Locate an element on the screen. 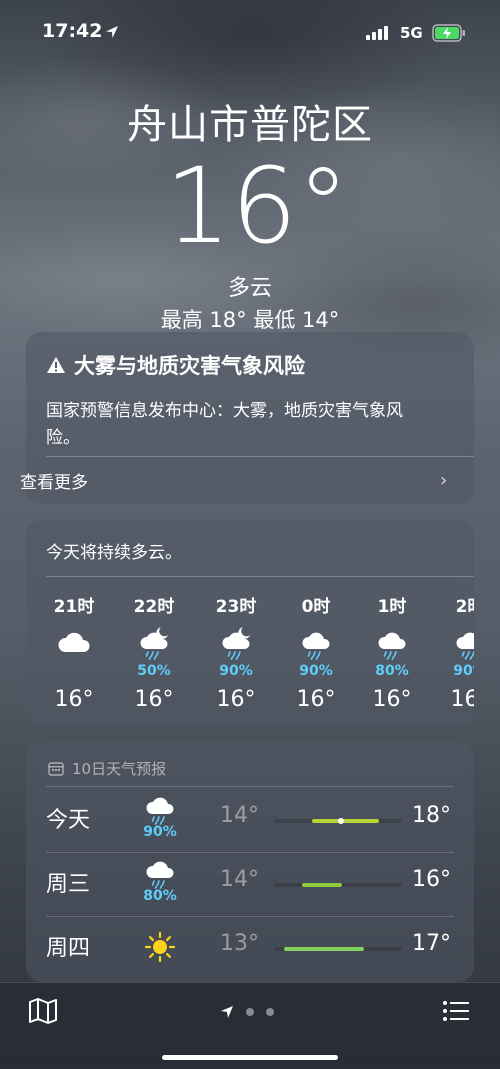 This screenshot has height=1069, width=500. high-temperature: 16° is located at coordinates (431, 879).